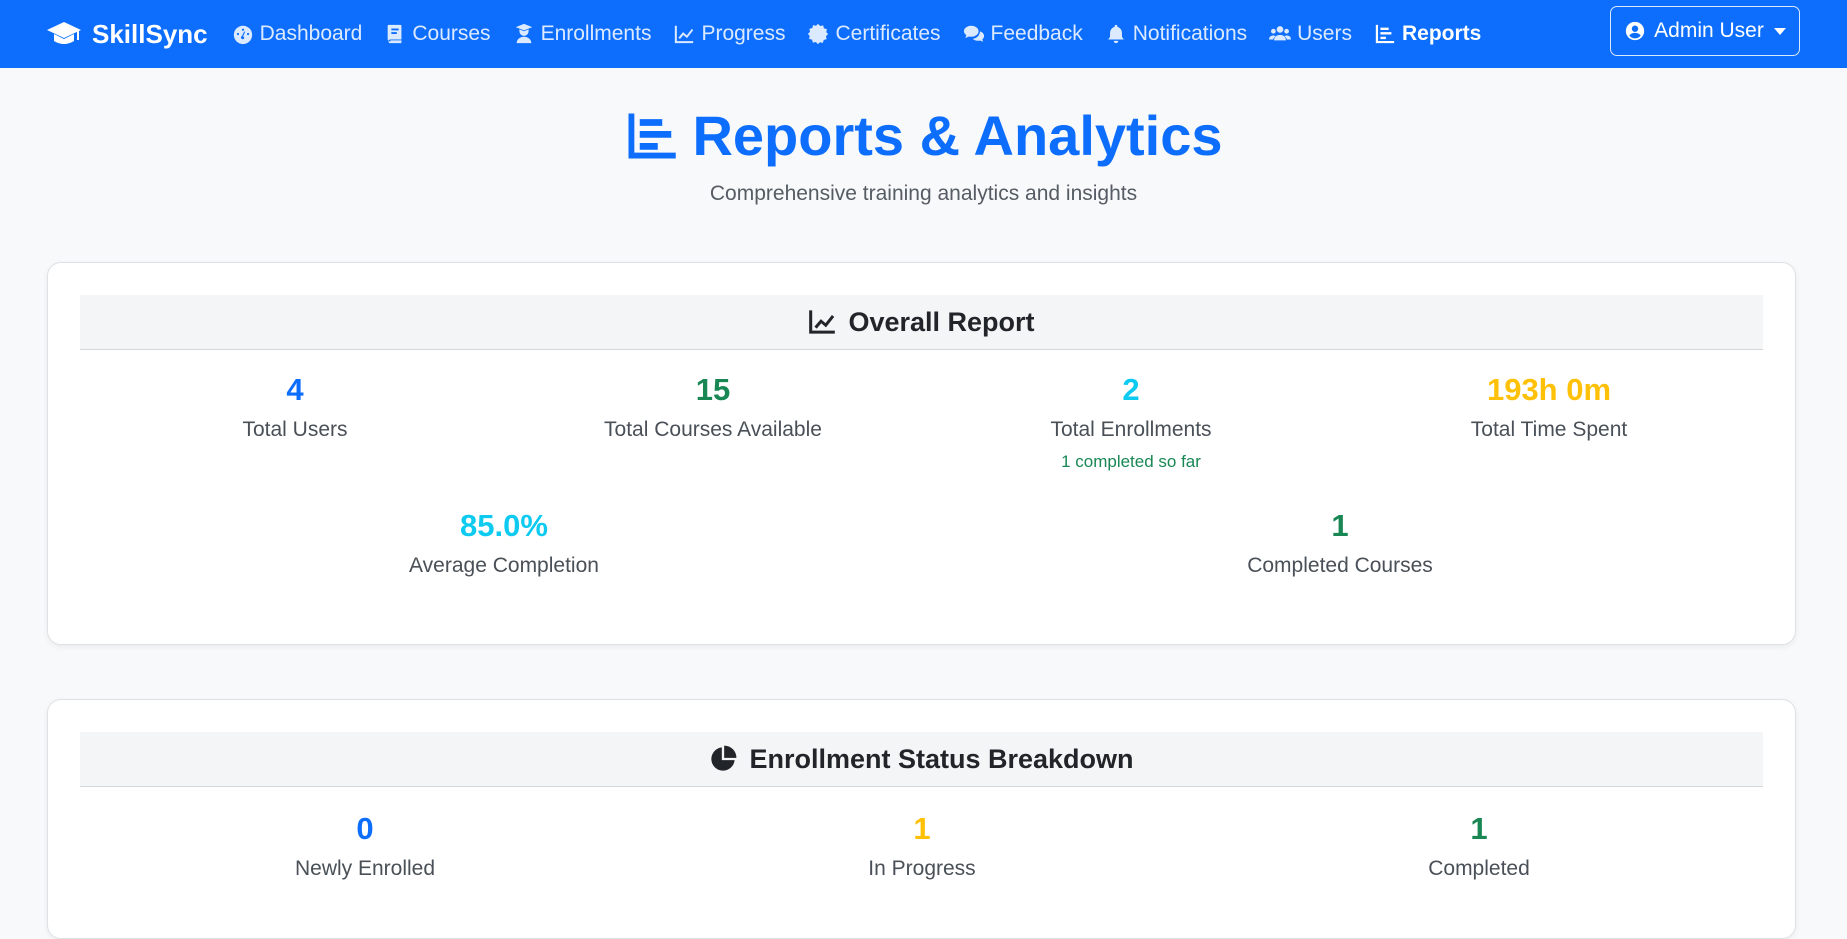  I want to click on nav-item-certificates: Certificates, so click(874, 34).